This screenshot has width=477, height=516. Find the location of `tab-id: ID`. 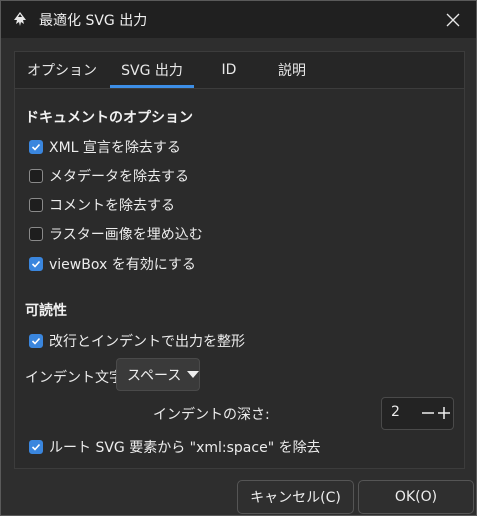

tab-id: ID is located at coordinates (229, 70).